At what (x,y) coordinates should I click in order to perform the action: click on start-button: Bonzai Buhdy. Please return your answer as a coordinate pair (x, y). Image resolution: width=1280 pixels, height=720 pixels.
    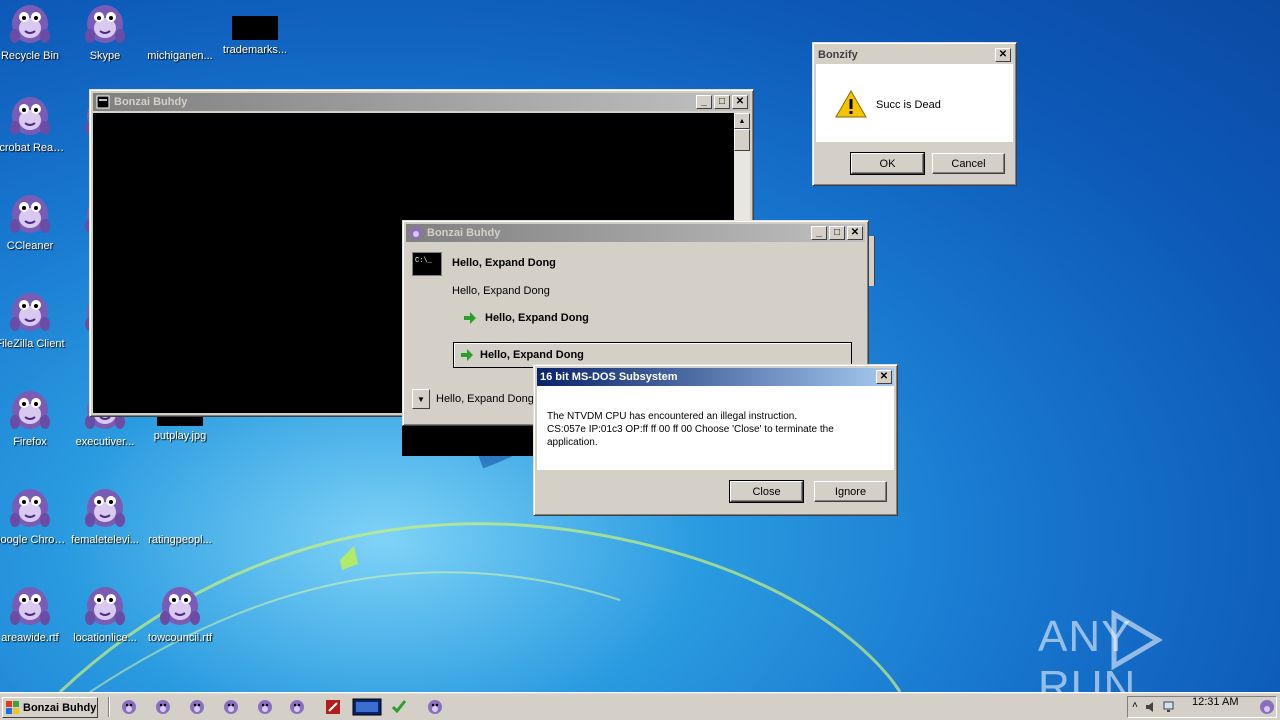
    Looking at the image, I should click on (50, 707).